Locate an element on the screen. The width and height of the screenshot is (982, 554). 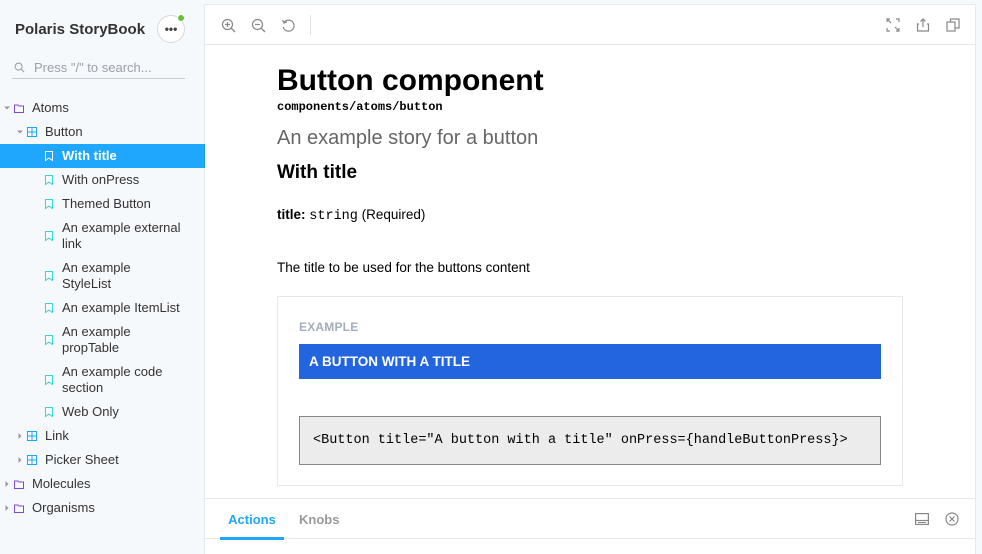
search-icon is located at coordinates (22, 67).